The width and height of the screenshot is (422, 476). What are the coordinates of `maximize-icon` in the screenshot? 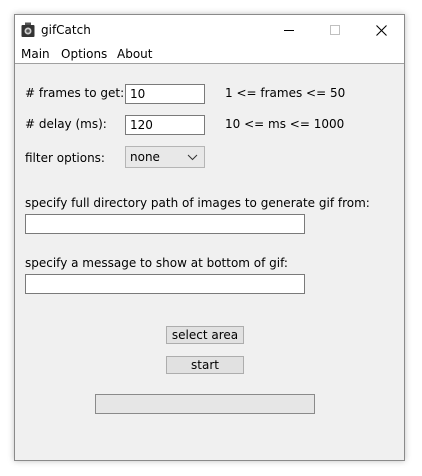 It's located at (335, 30).